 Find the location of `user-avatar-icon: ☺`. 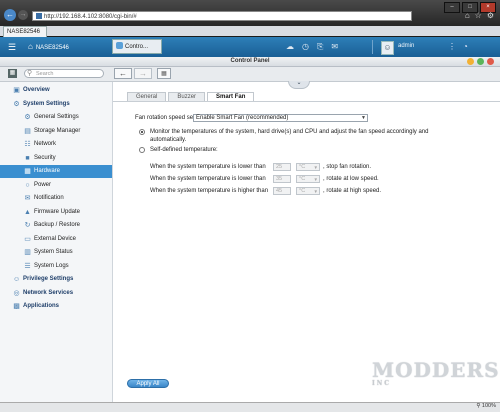

user-avatar-icon: ☺ is located at coordinates (387, 48).